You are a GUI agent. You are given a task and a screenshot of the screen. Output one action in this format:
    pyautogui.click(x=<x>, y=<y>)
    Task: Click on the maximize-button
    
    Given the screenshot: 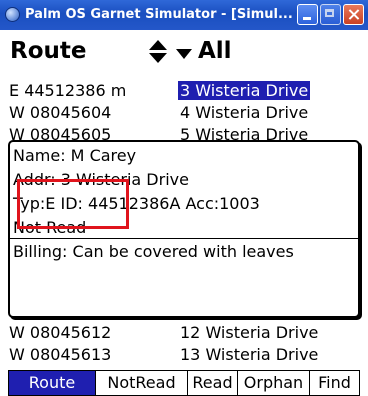 What is the action you would take?
    pyautogui.click(x=330, y=14)
    